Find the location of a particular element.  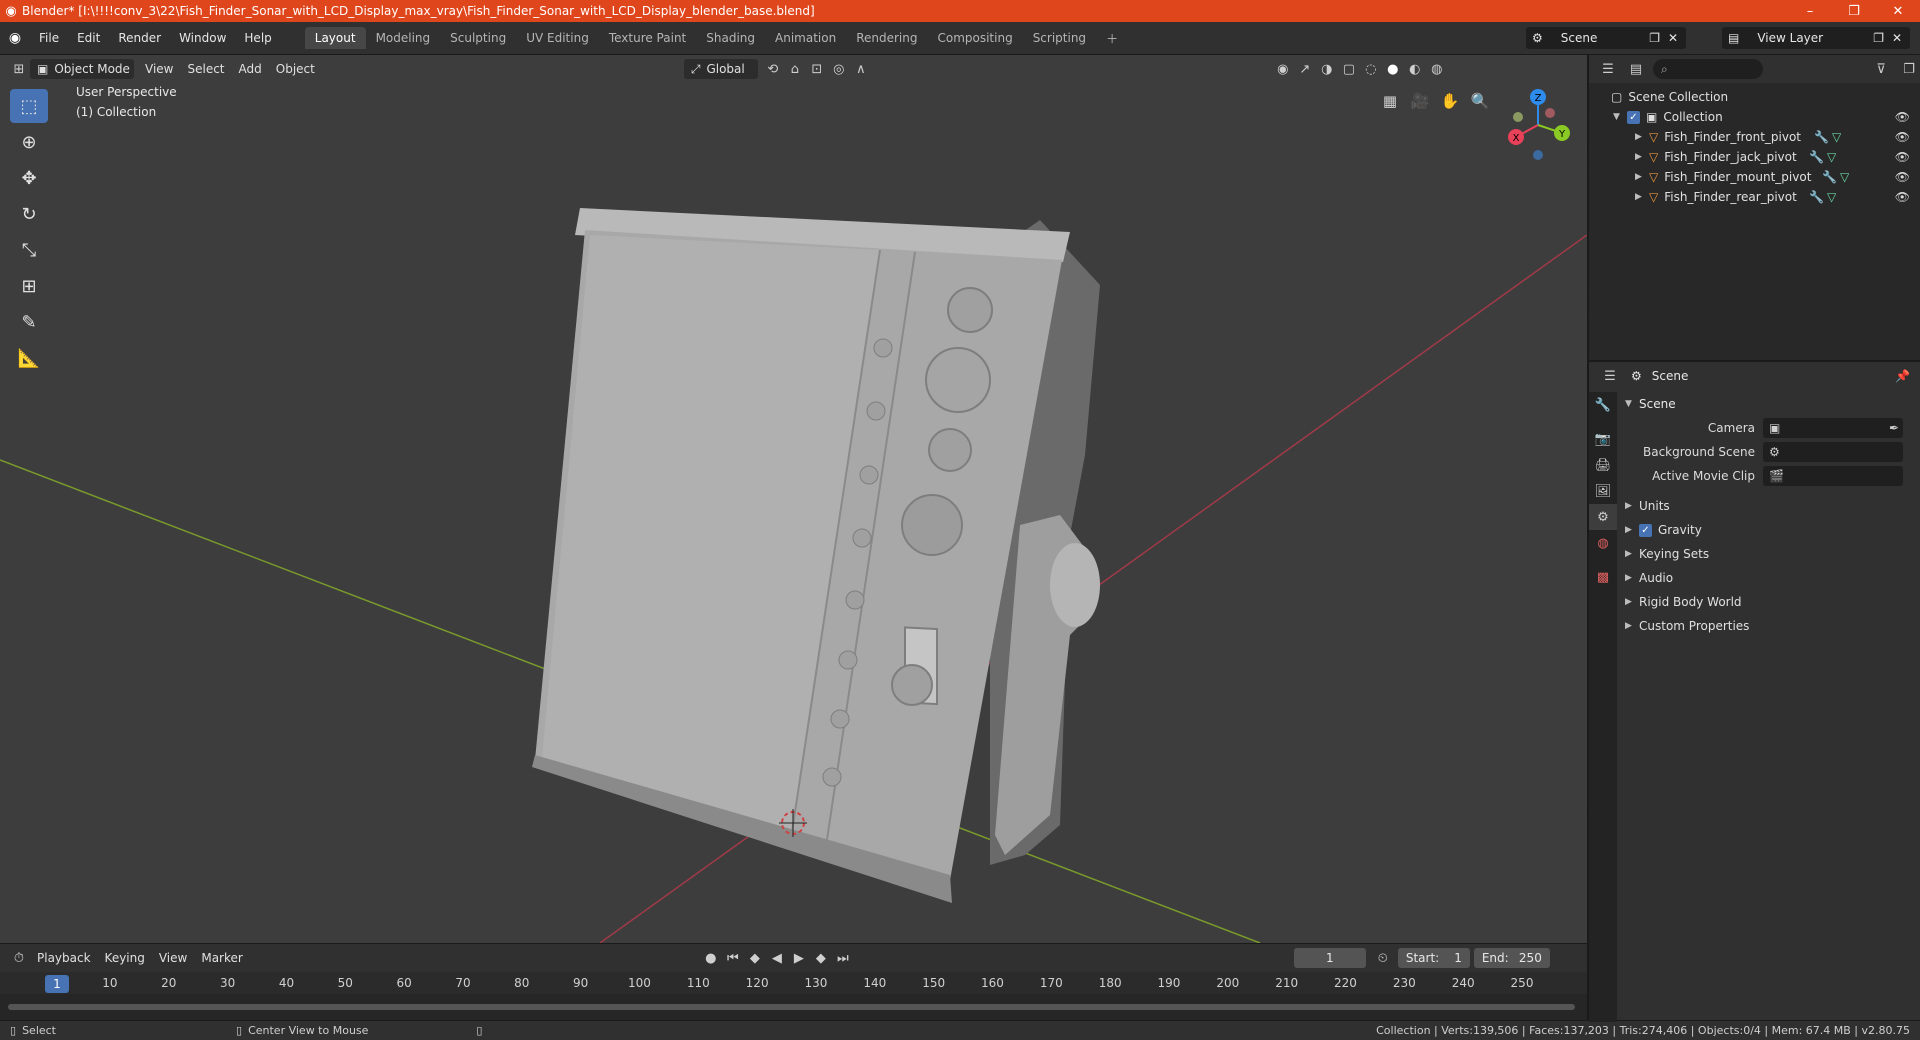

menu-select: Select is located at coordinates (205, 69).